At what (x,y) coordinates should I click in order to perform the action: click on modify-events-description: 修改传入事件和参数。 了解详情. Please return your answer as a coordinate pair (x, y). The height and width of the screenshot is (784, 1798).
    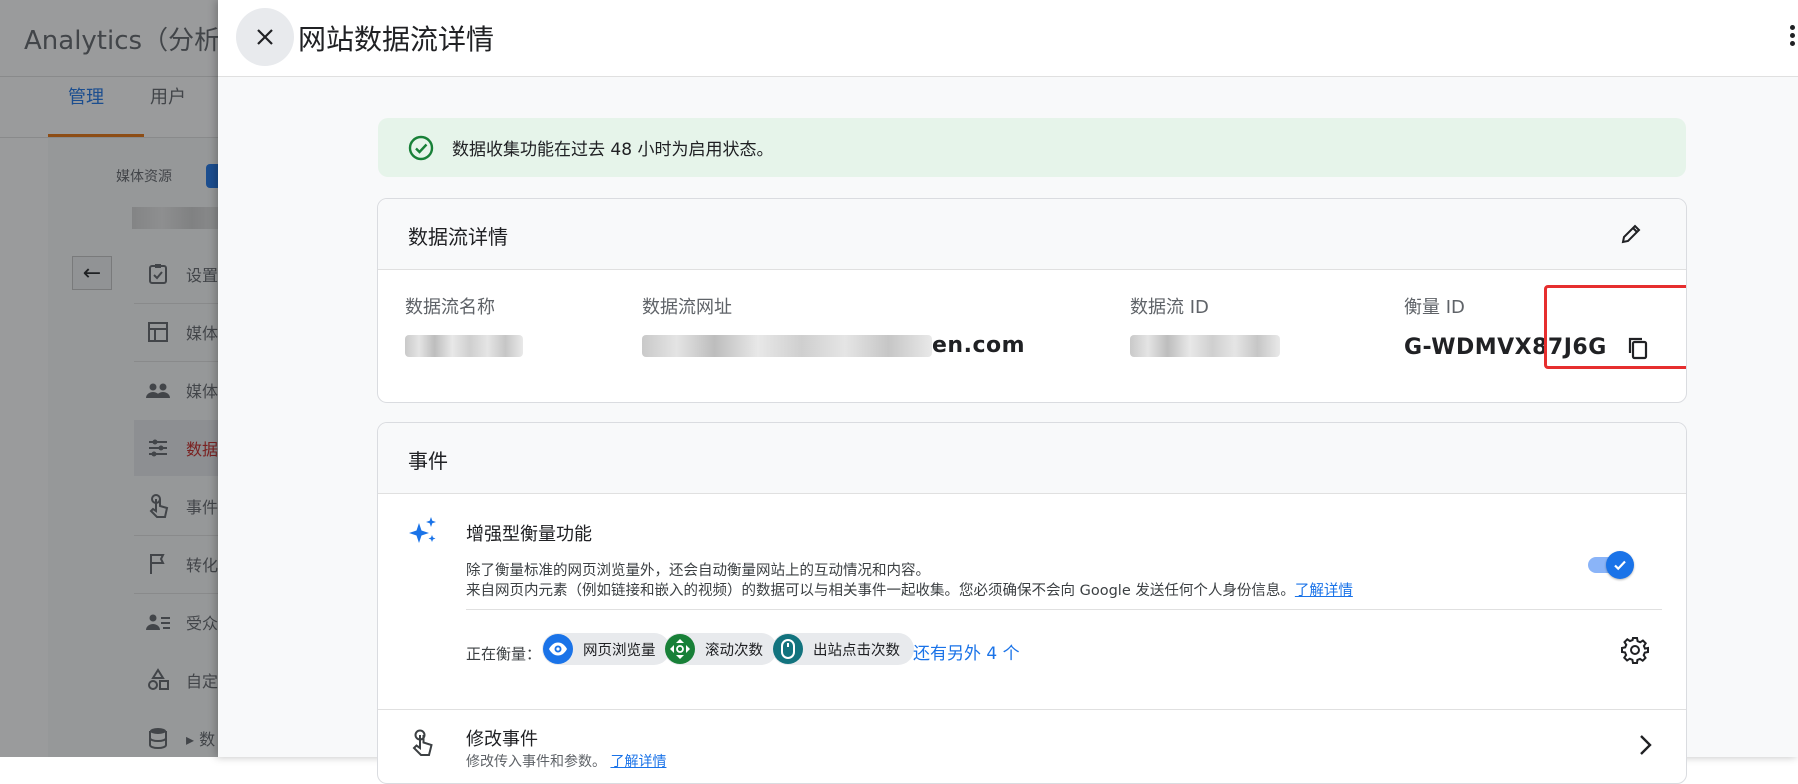
    Looking at the image, I should click on (566, 762).